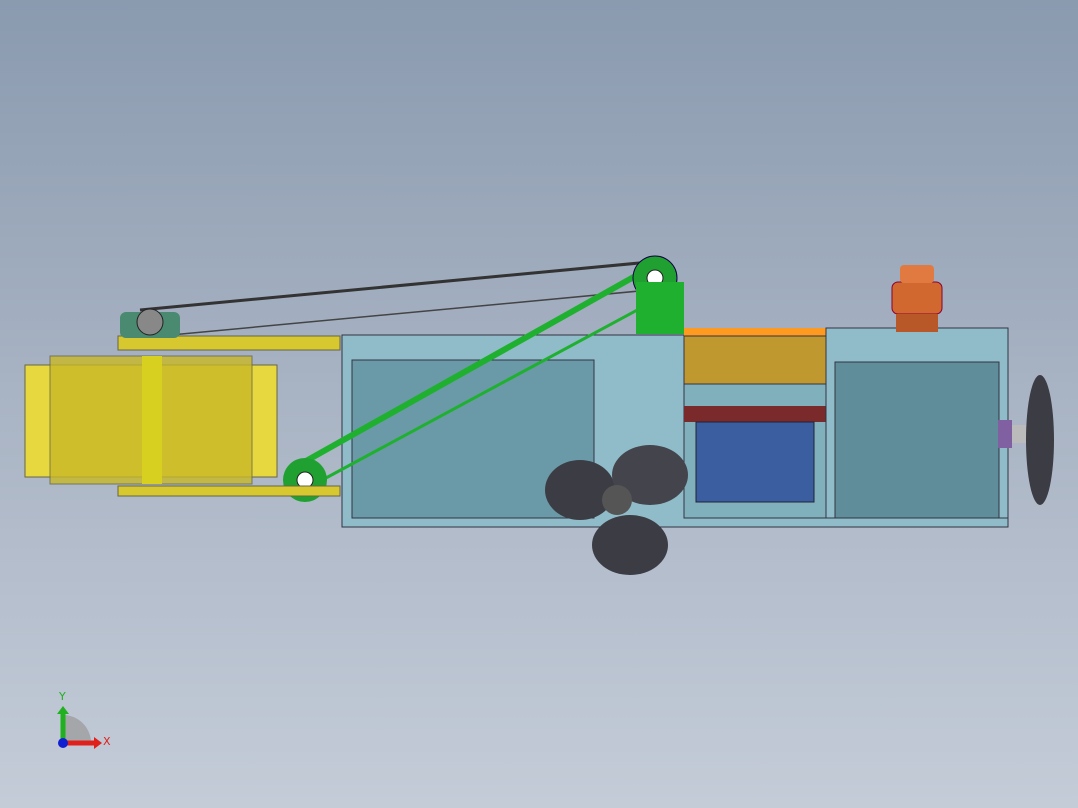 The height and width of the screenshot is (808, 1078). Describe the element at coordinates (62, 696) in the screenshot. I see `y-axis-label: Y` at that location.